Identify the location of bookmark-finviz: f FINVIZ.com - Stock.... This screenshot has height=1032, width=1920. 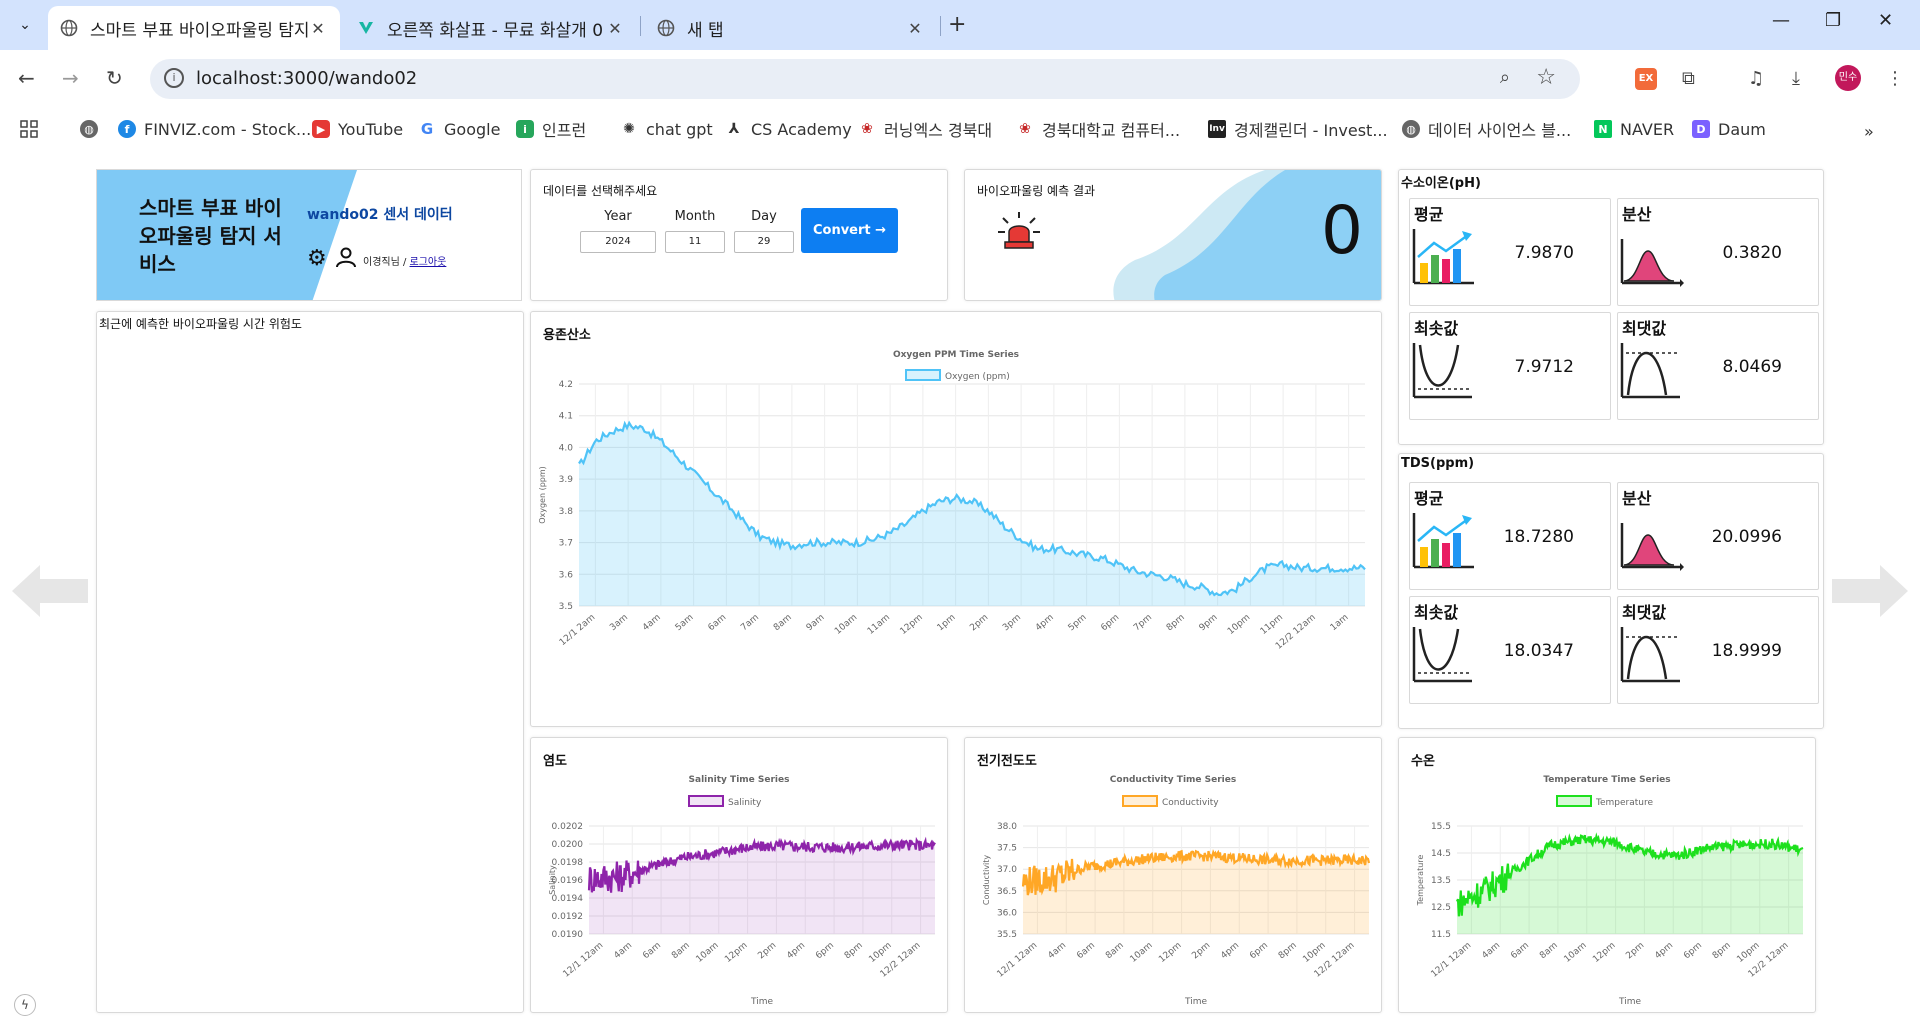
(214, 129).